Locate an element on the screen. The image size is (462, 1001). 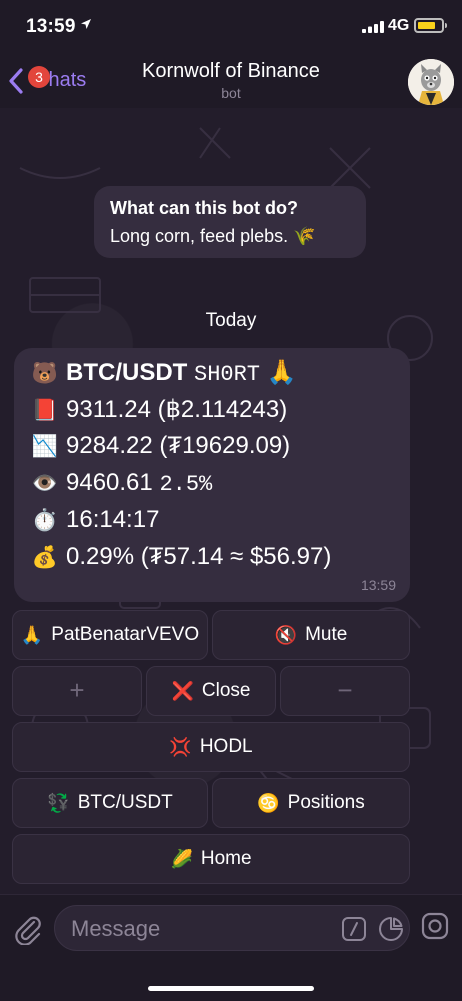
message-input-wrapper is located at coordinates (232, 928).